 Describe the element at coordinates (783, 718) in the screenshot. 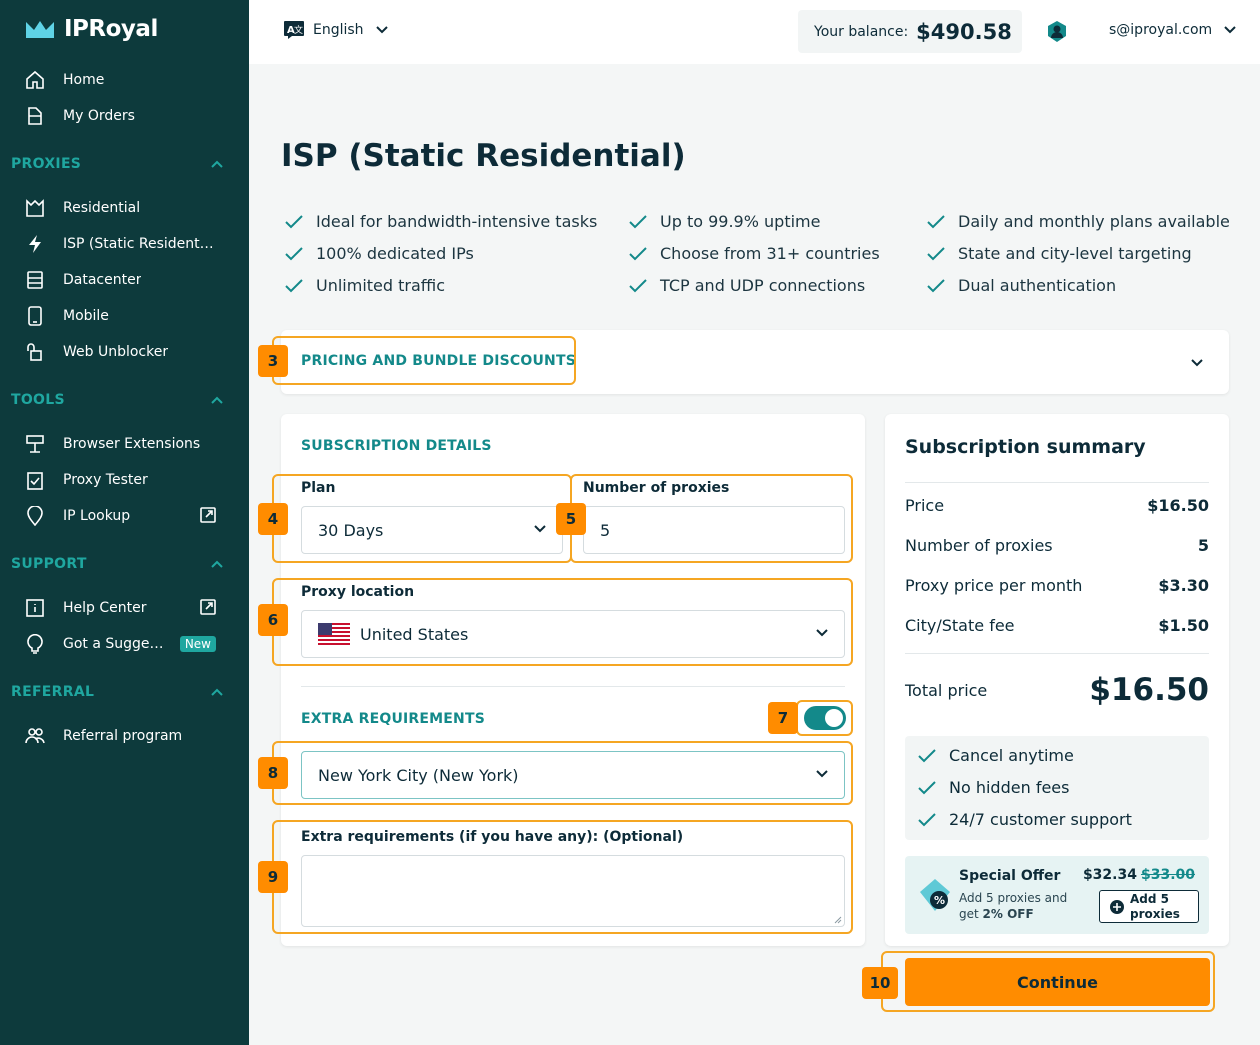

I see `annotation-badge-7: 7` at that location.